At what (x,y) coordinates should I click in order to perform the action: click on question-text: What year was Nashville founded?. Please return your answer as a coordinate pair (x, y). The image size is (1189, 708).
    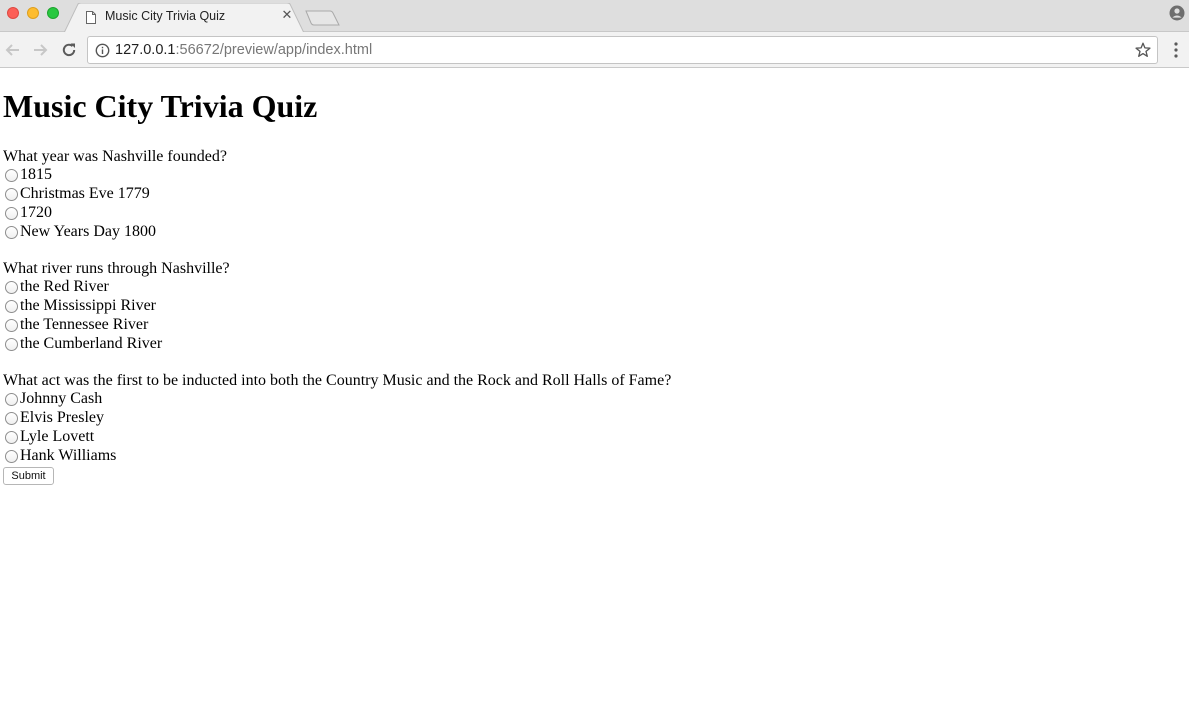
    Looking at the image, I should click on (115, 156).